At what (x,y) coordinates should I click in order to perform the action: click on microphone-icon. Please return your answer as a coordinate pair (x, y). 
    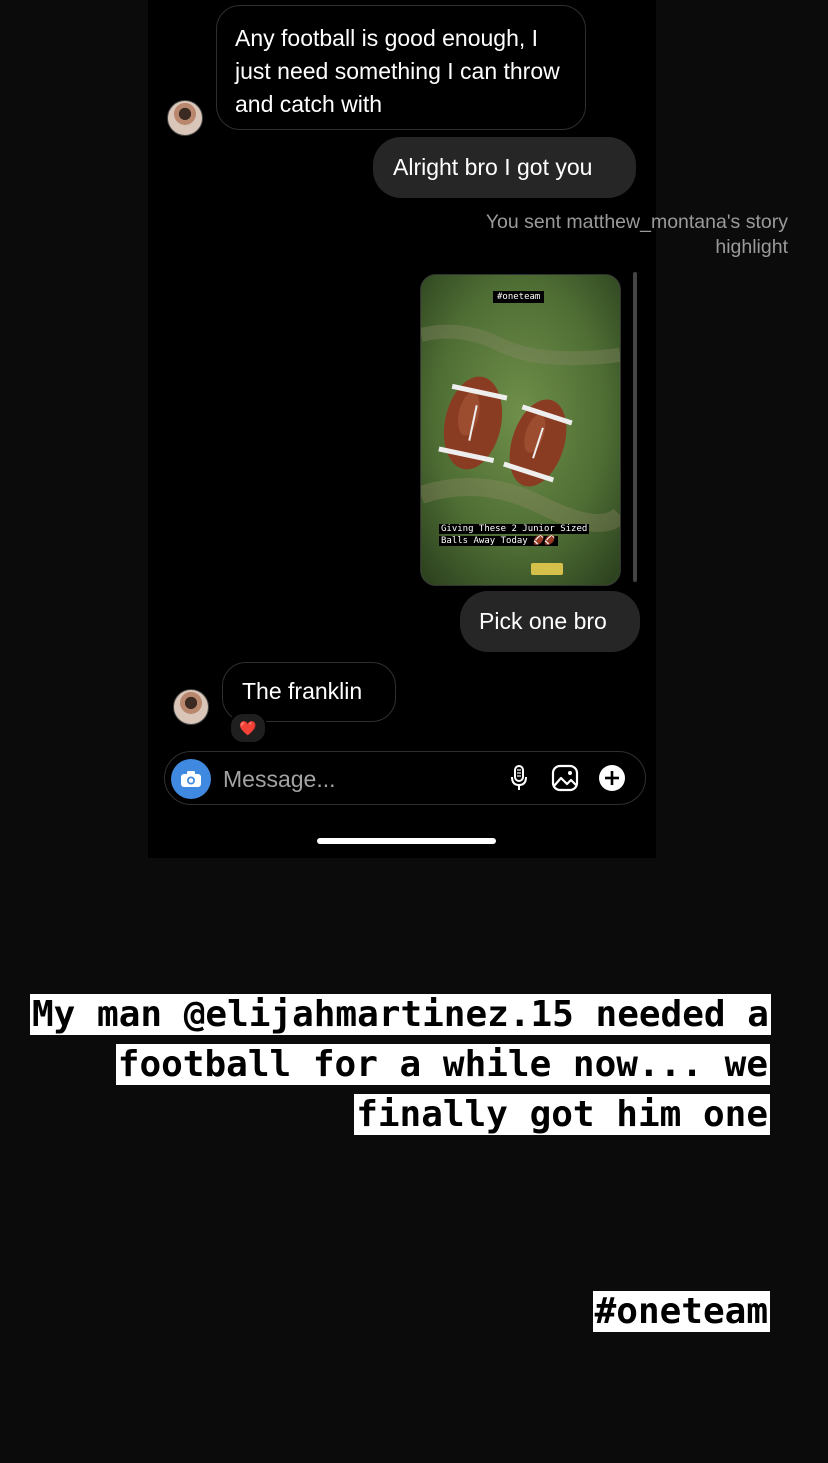
    Looking at the image, I should click on (519, 777).